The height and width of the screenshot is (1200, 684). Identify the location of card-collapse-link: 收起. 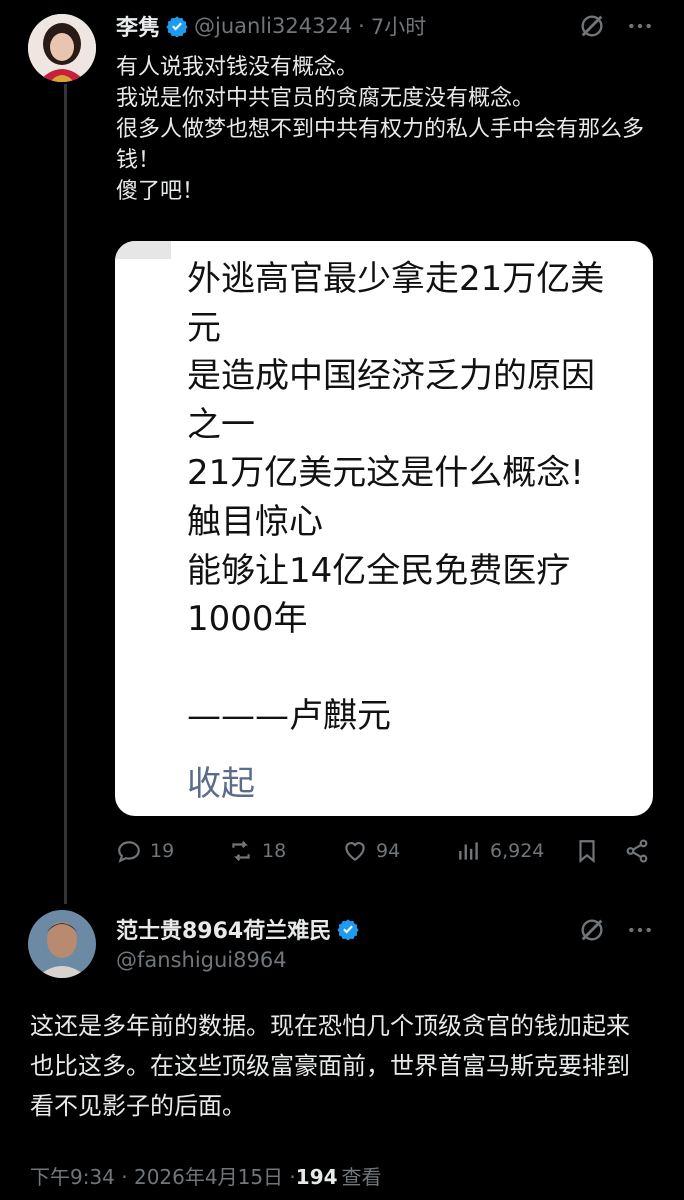
(221, 784).